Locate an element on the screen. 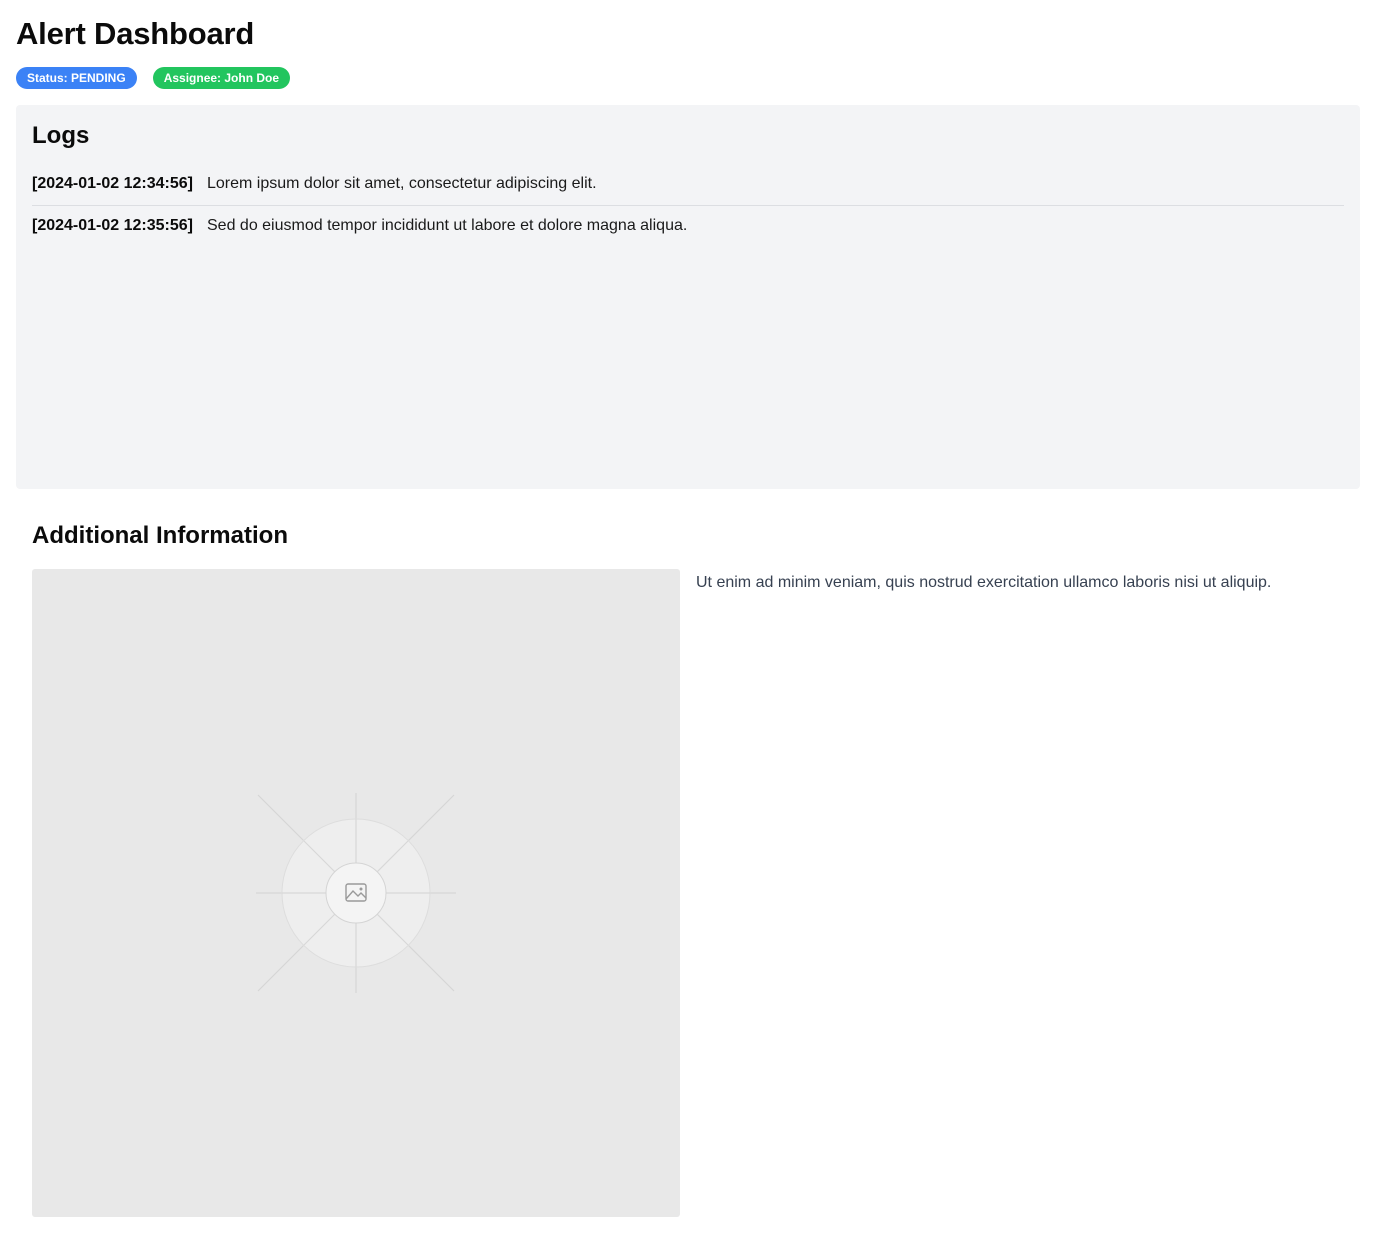 This screenshot has width=1376, height=1250. image-placeholder-graphic is located at coordinates (356, 893).